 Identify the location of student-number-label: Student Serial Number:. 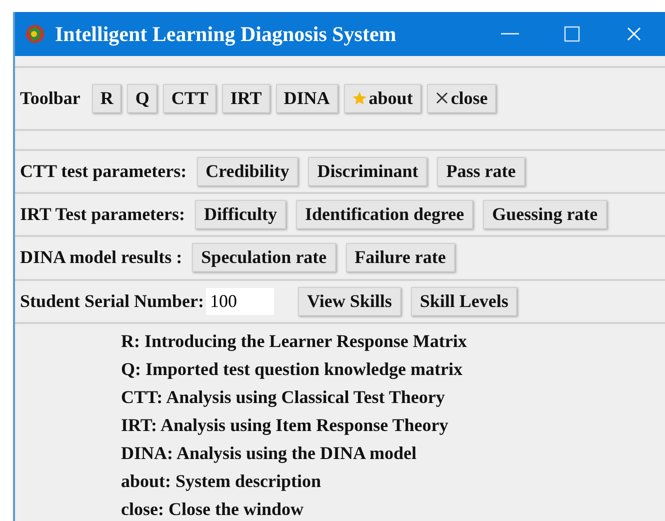
(112, 301).